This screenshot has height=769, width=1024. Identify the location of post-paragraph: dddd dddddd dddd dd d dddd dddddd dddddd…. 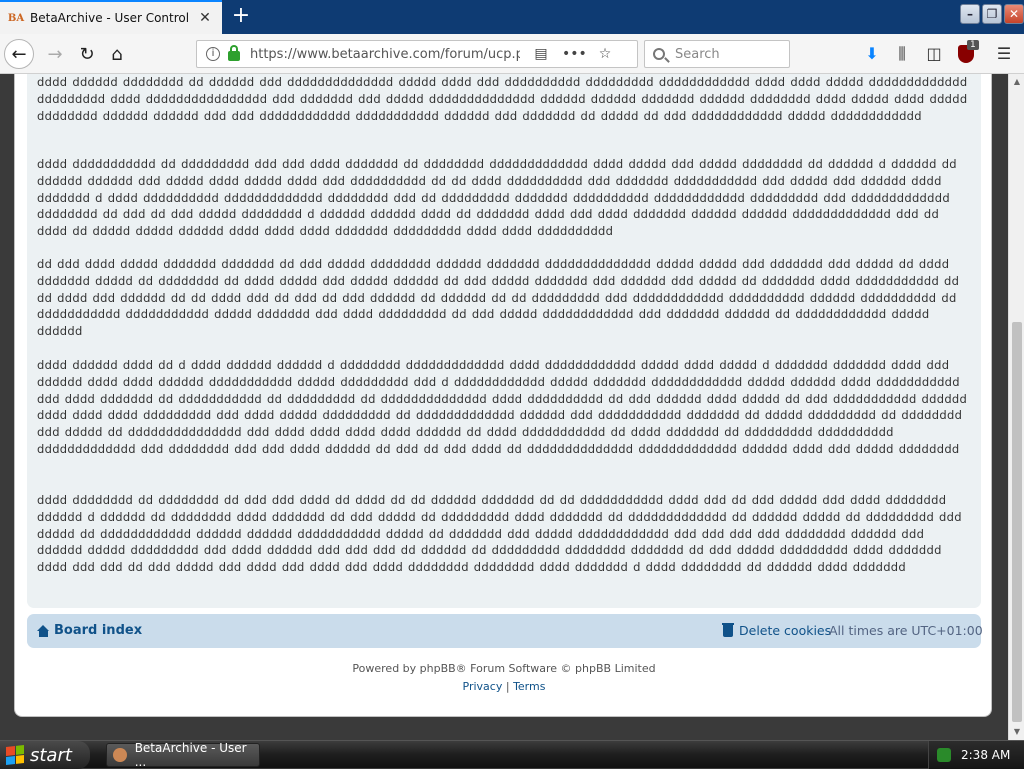
(502, 407).